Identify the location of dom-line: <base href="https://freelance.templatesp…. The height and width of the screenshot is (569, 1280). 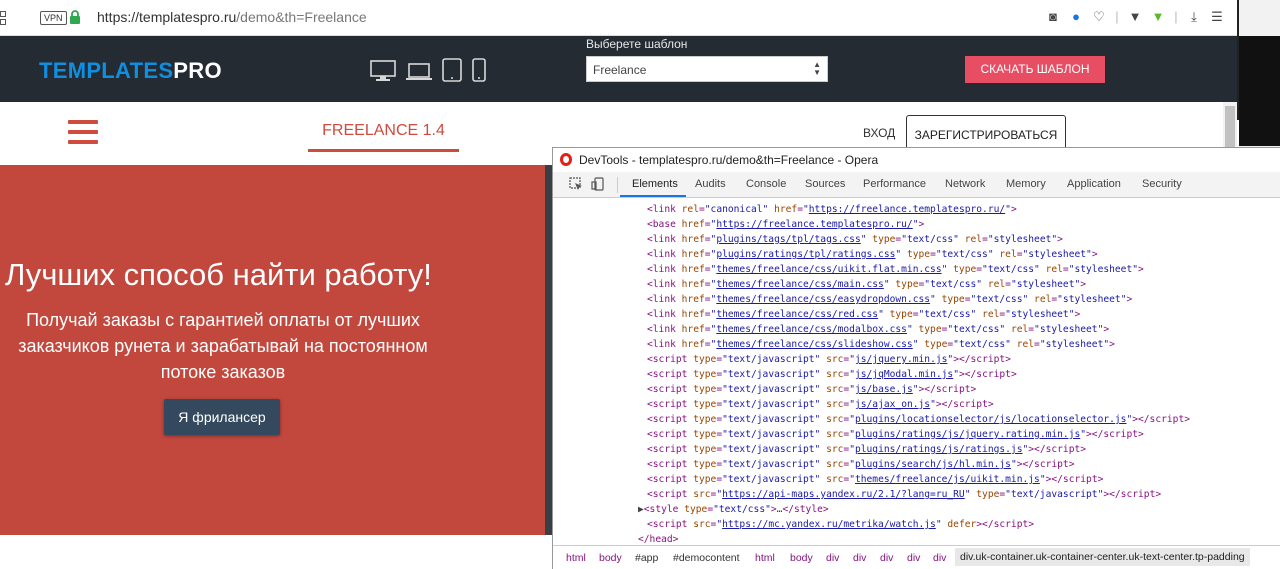
(785, 224).